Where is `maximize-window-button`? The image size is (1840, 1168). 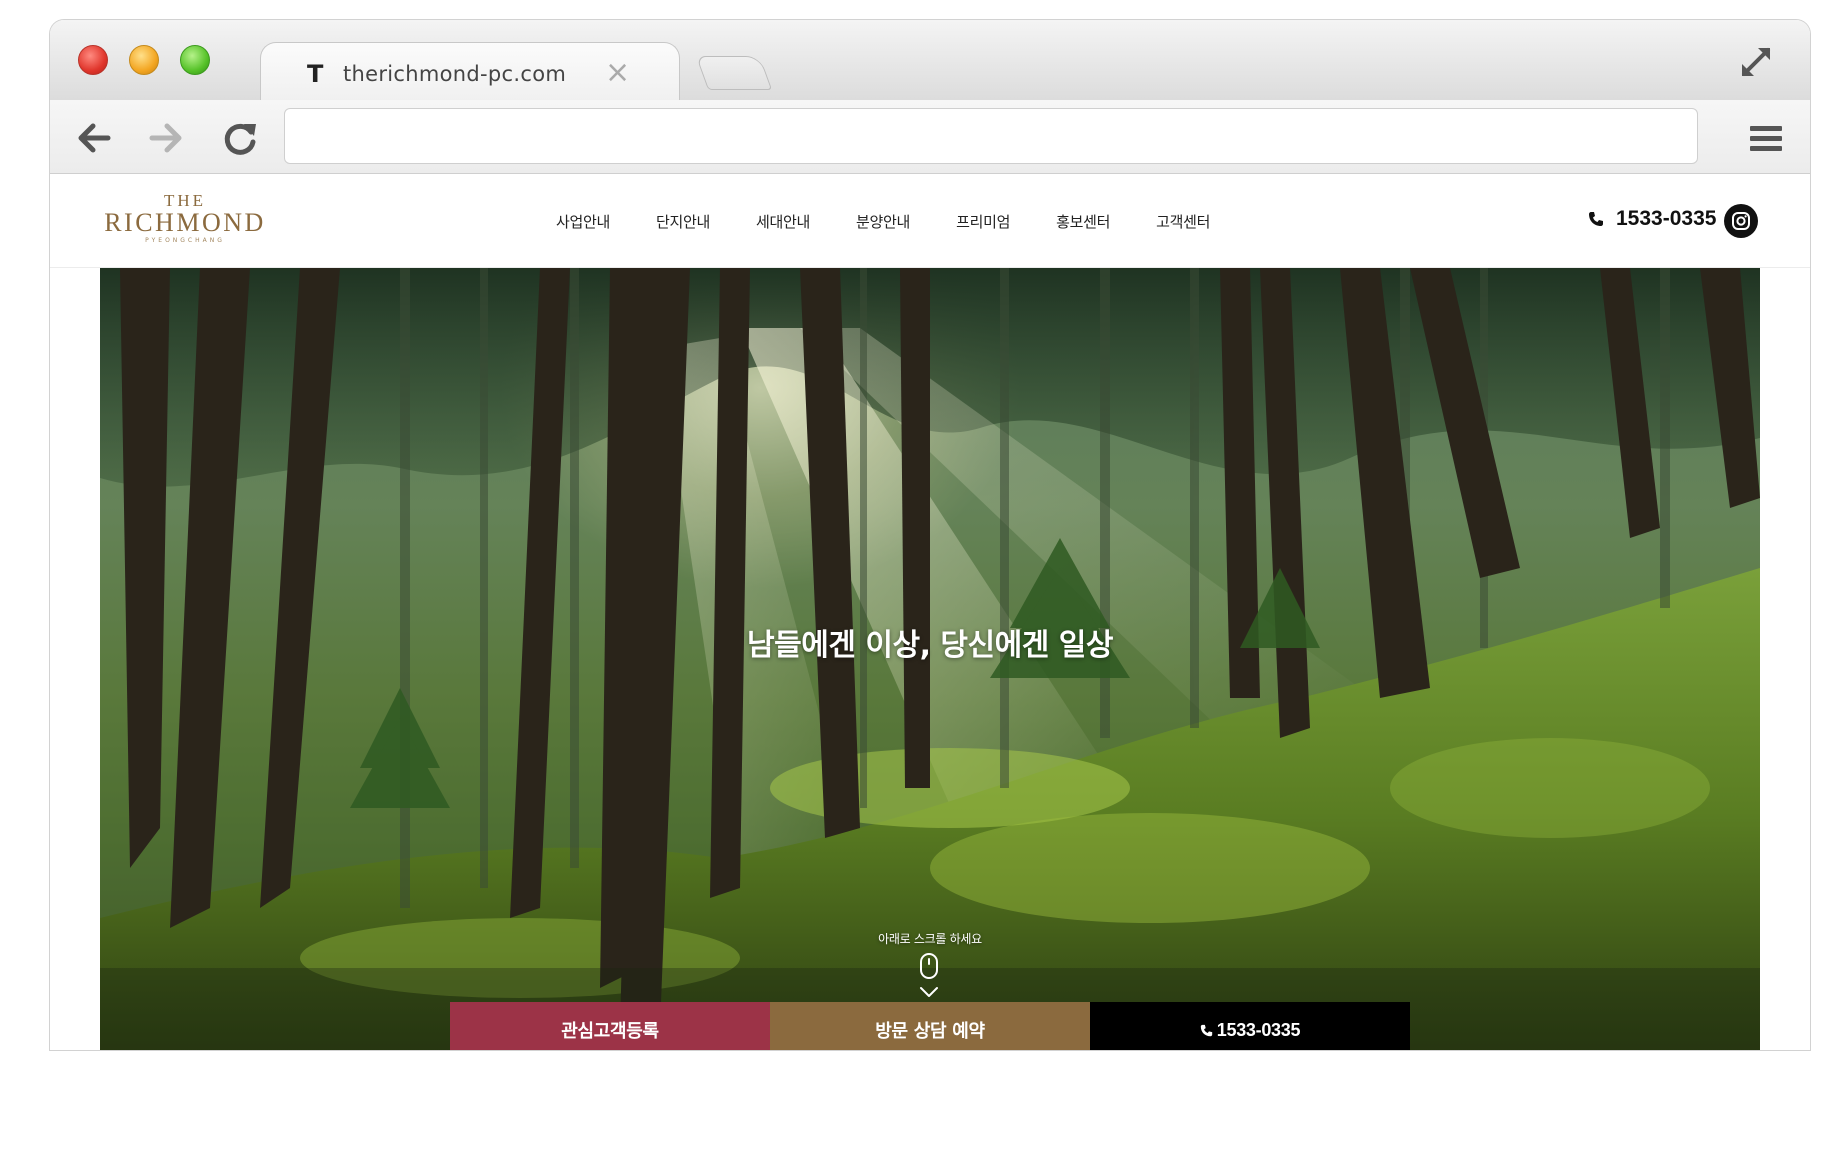
maximize-window-button is located at coordinates (195, 60).